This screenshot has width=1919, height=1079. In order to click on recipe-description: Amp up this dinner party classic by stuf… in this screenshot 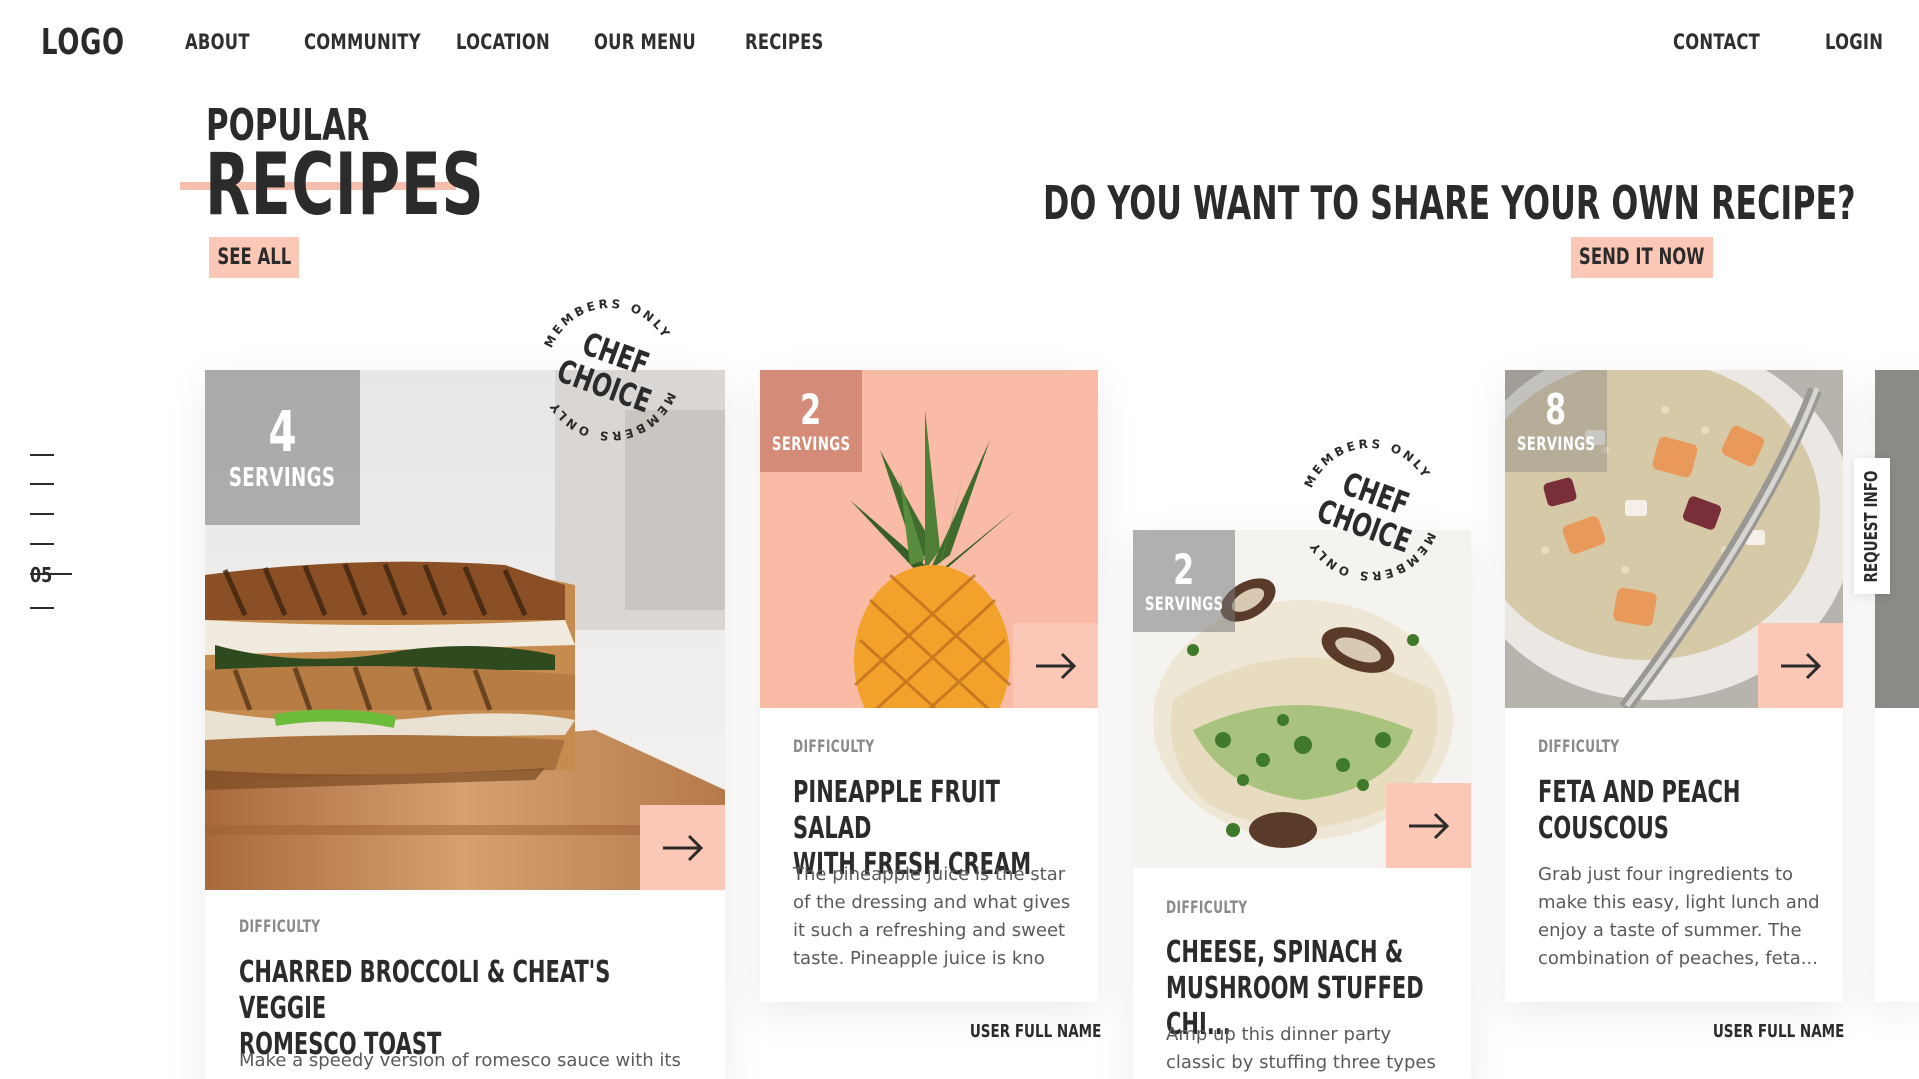, I will do `click(1301, 1048)`.